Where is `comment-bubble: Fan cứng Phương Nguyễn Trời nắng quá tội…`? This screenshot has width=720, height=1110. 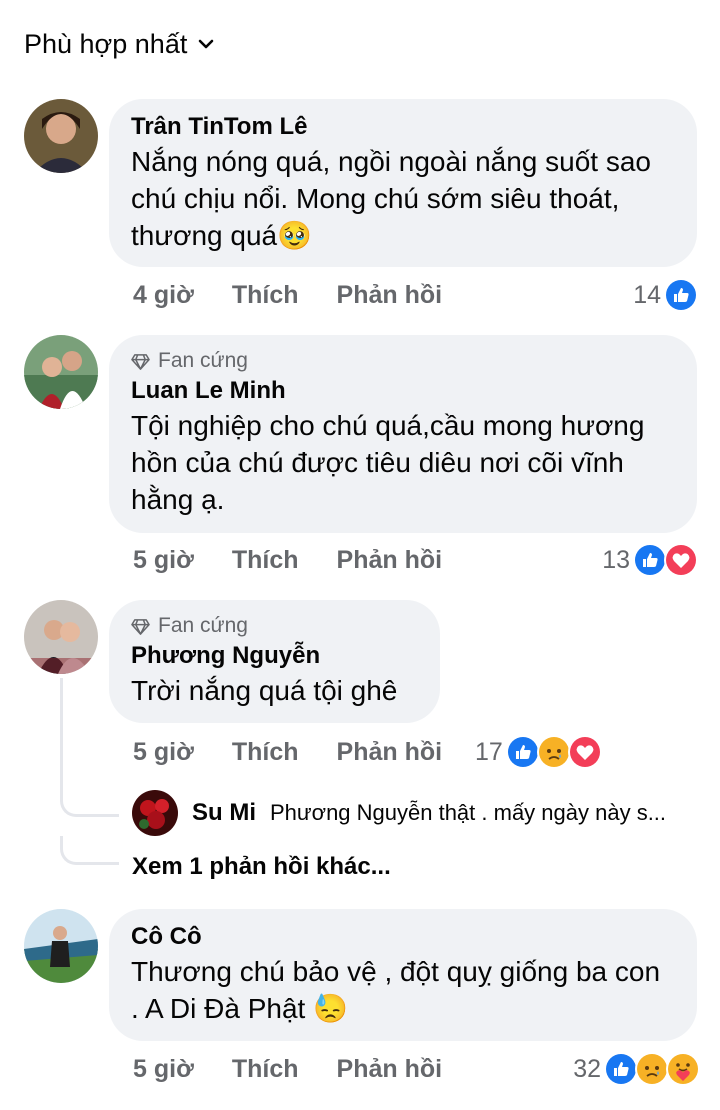
comment-bubble: Fan cứng Phương Nguyễn Trời nắng quá tội… is located at coordinates (274, 661).